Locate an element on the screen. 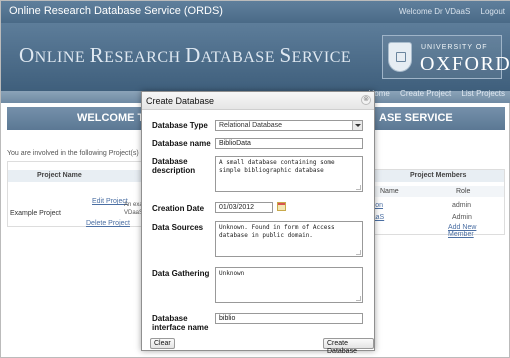  close-icon: ⊗ is located at coordinates (366, 100).